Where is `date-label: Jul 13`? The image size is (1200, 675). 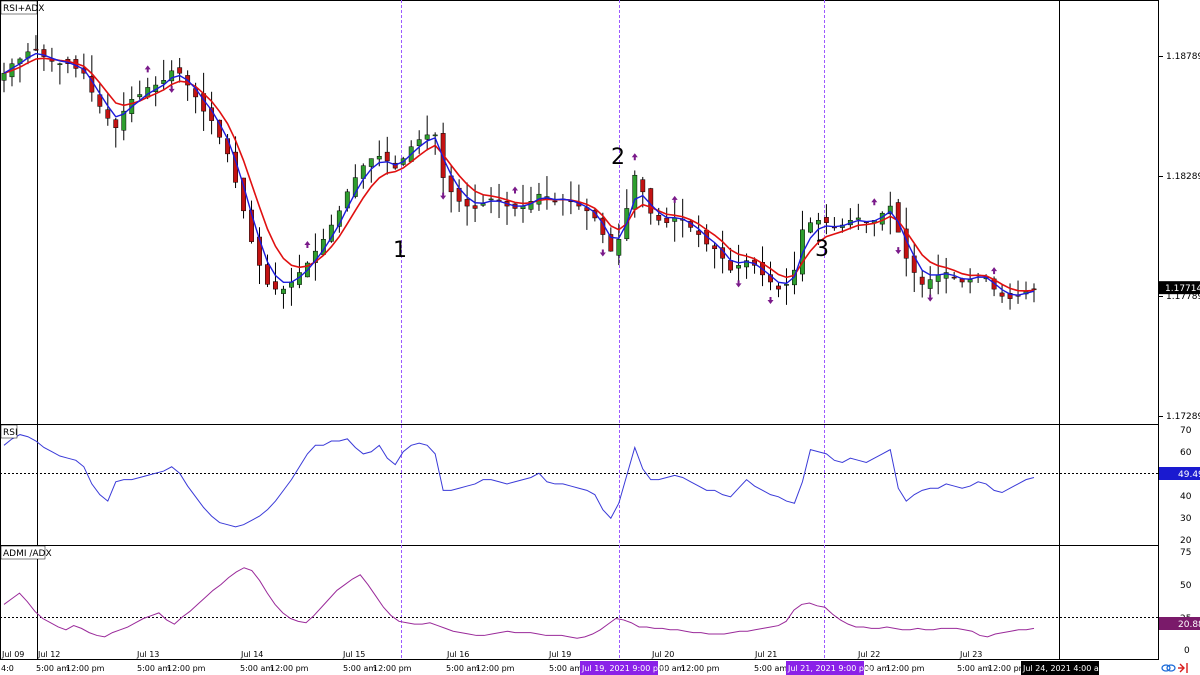 date-label: Jul 13 is located at coordinates (147, 654).